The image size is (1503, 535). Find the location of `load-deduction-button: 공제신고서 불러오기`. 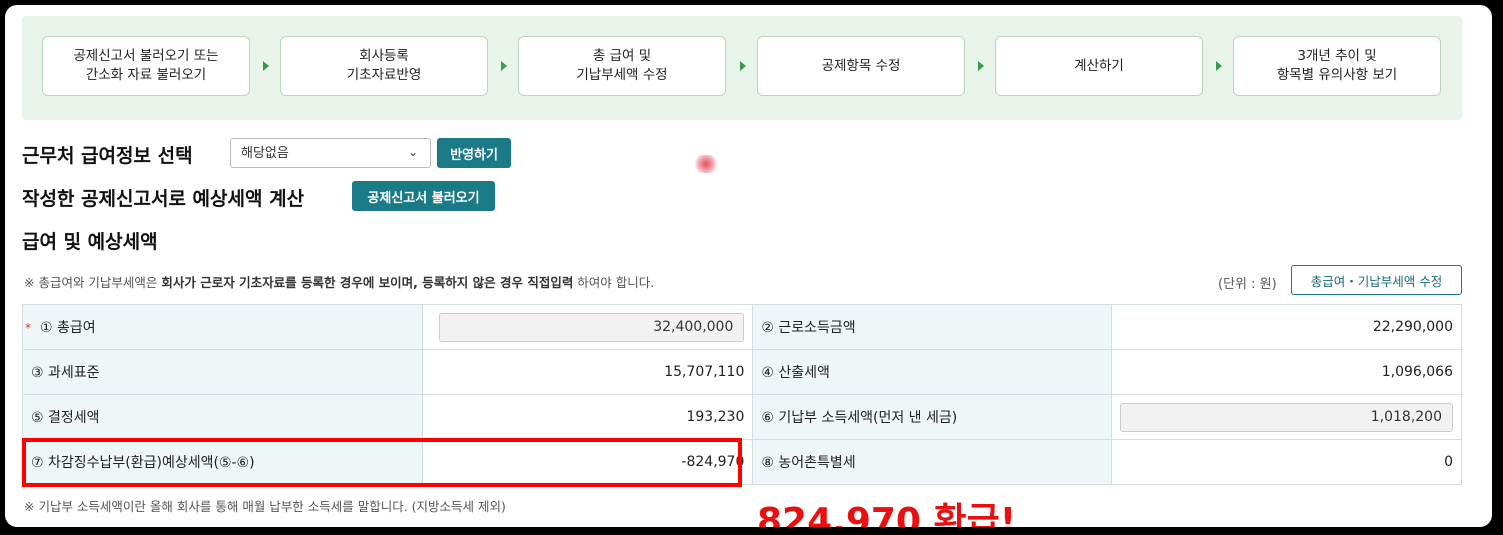

load-deduction-button: 공제신고서 불러오기 is located at coordinates (423, 196).